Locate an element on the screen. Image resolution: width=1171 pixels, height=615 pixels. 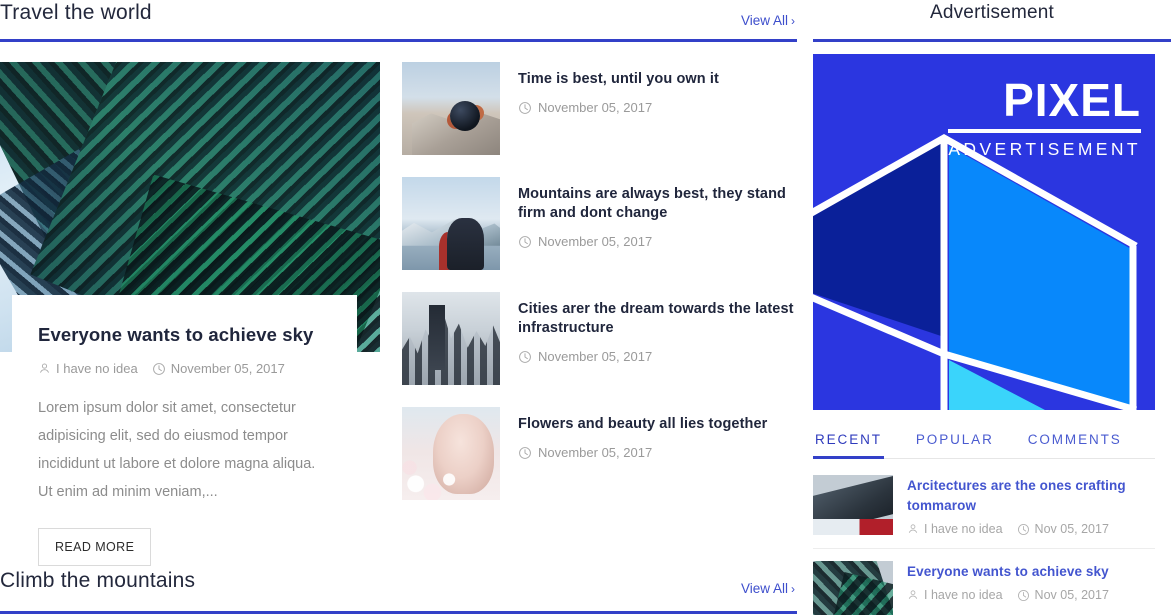
advertisement-header: Advertisement is located at coordinates (992, 21).